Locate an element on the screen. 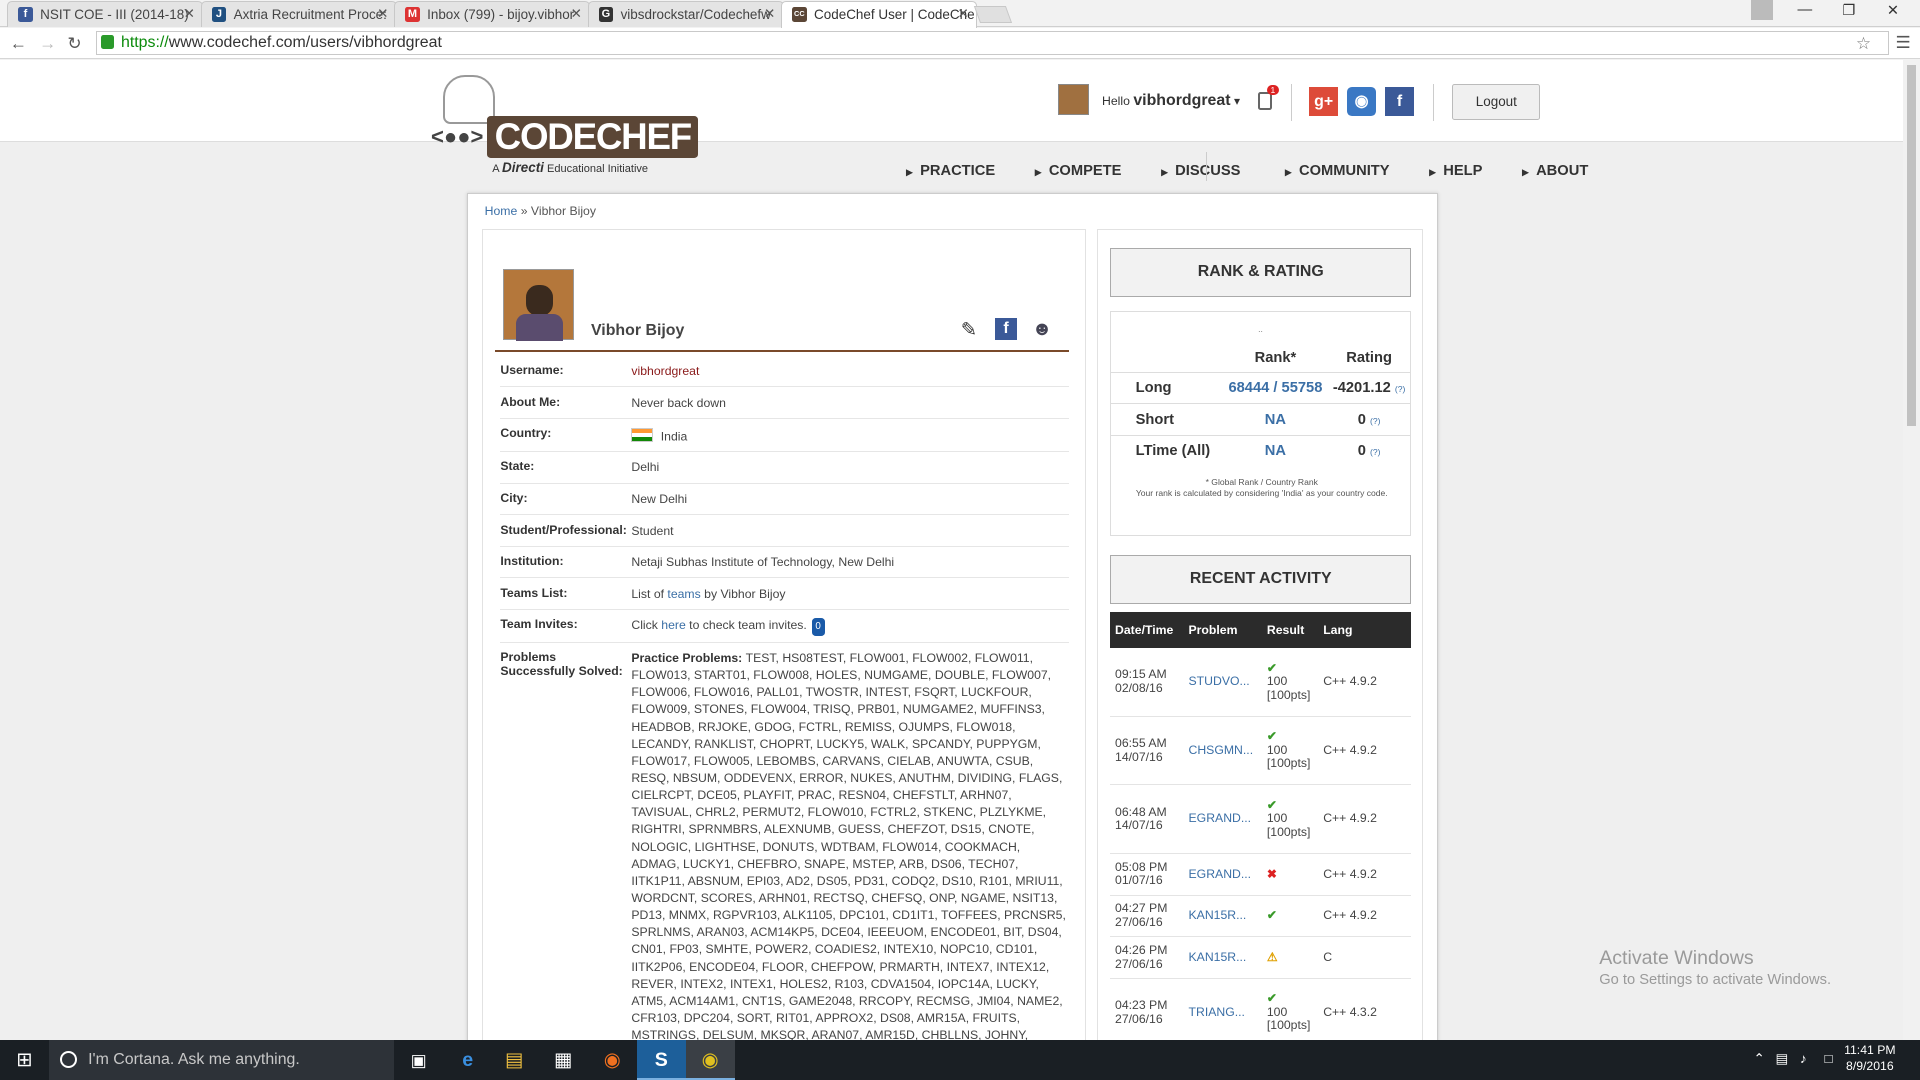  volume-icon: ♪ is located at coordinates (1803, 1058).